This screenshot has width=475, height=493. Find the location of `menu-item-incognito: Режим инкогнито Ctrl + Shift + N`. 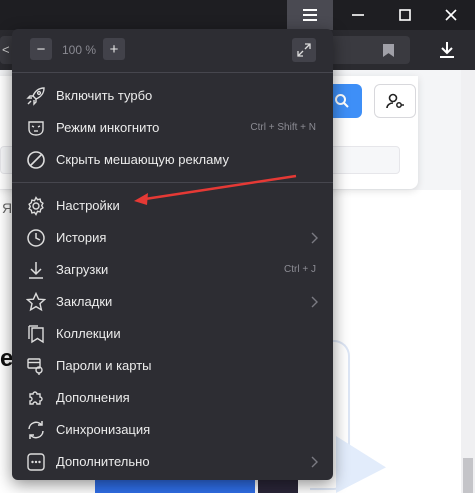

menu-item-incognito: Режим инкогнито Ctrl + Shift + N is located at coordinates (172, 128).